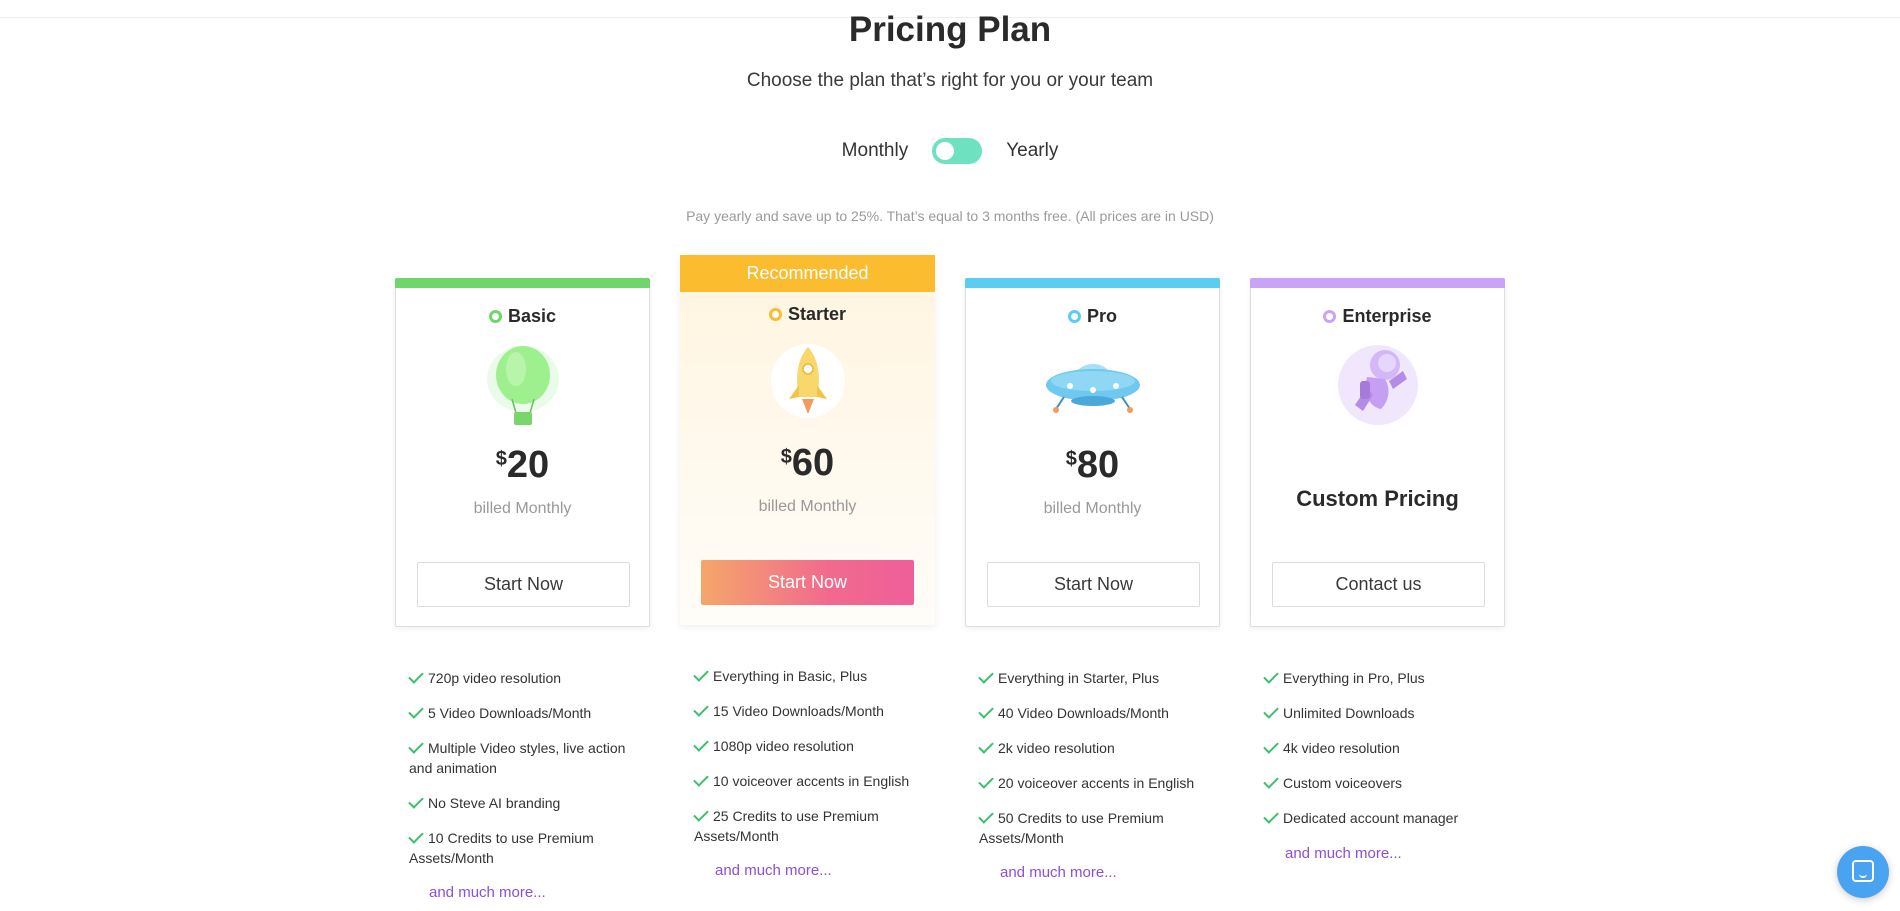 This screenshot has height=911, width=1900. What do you see at coordinates (786, 826) in the screenshot?
I see `feature-text: 25 Credits to use Premium Assets/Month` at bounding box center [786, 826].